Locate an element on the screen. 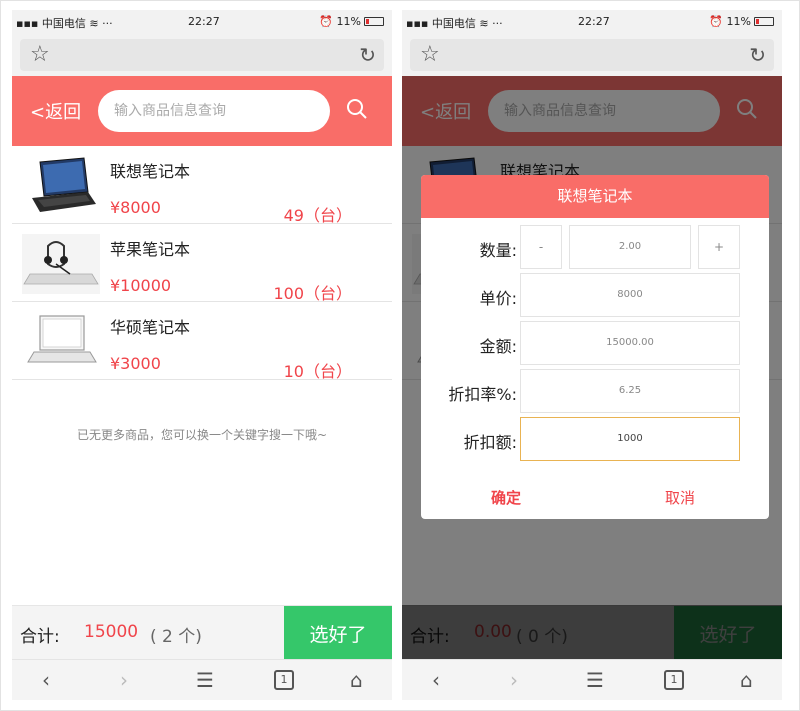 The width and height of the screenshot is (800, 711). unit-price-field: 8000 is located at coordinates (630, 295).